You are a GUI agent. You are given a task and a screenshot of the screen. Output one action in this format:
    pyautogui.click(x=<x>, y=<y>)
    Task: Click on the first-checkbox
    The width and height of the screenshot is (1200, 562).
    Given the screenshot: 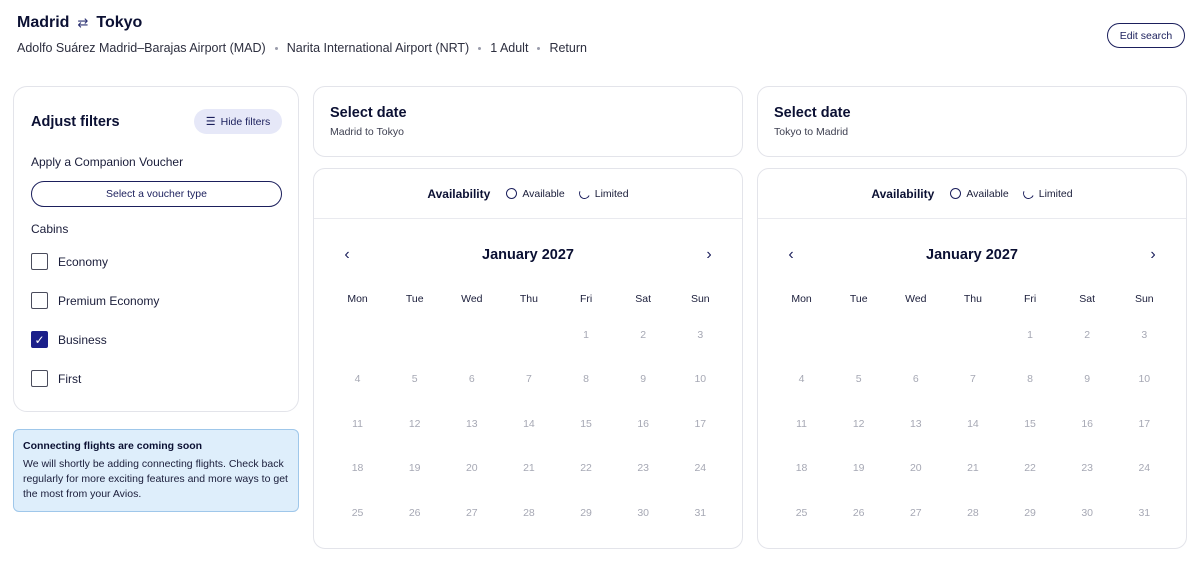 What is the action you would take?
    pyautogui.click(x=39, y=378)
    